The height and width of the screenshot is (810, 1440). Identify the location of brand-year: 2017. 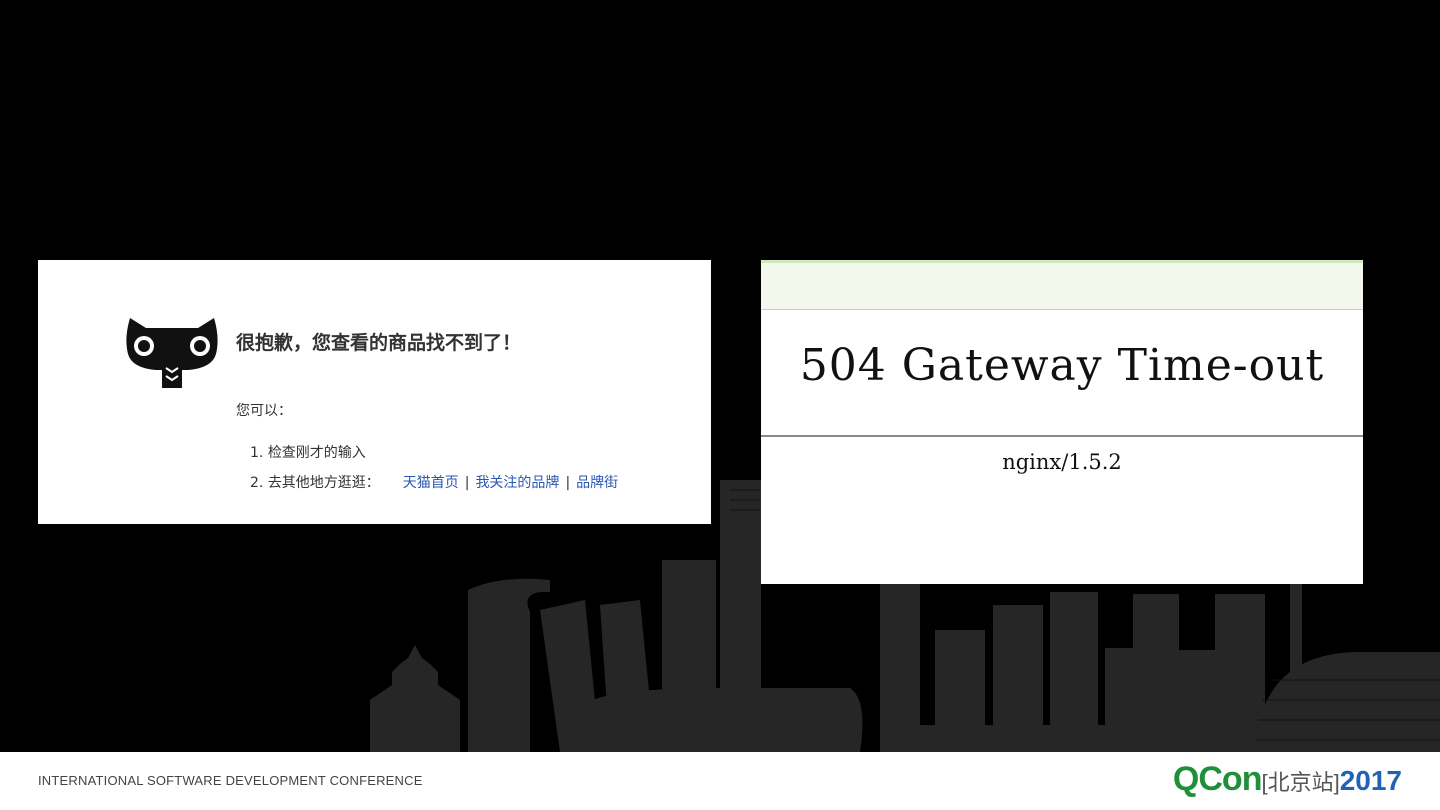
(1370, 780).